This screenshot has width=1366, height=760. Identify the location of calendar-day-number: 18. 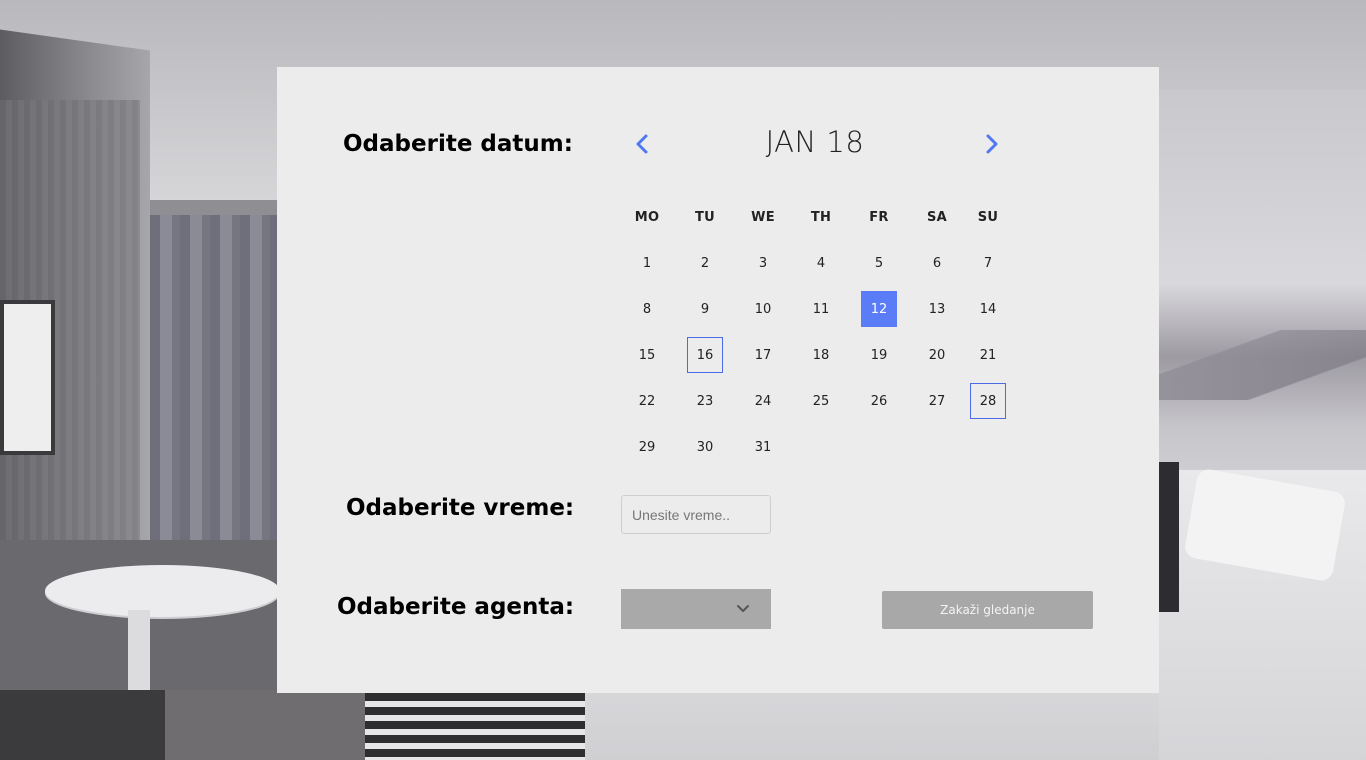
(821, 355).